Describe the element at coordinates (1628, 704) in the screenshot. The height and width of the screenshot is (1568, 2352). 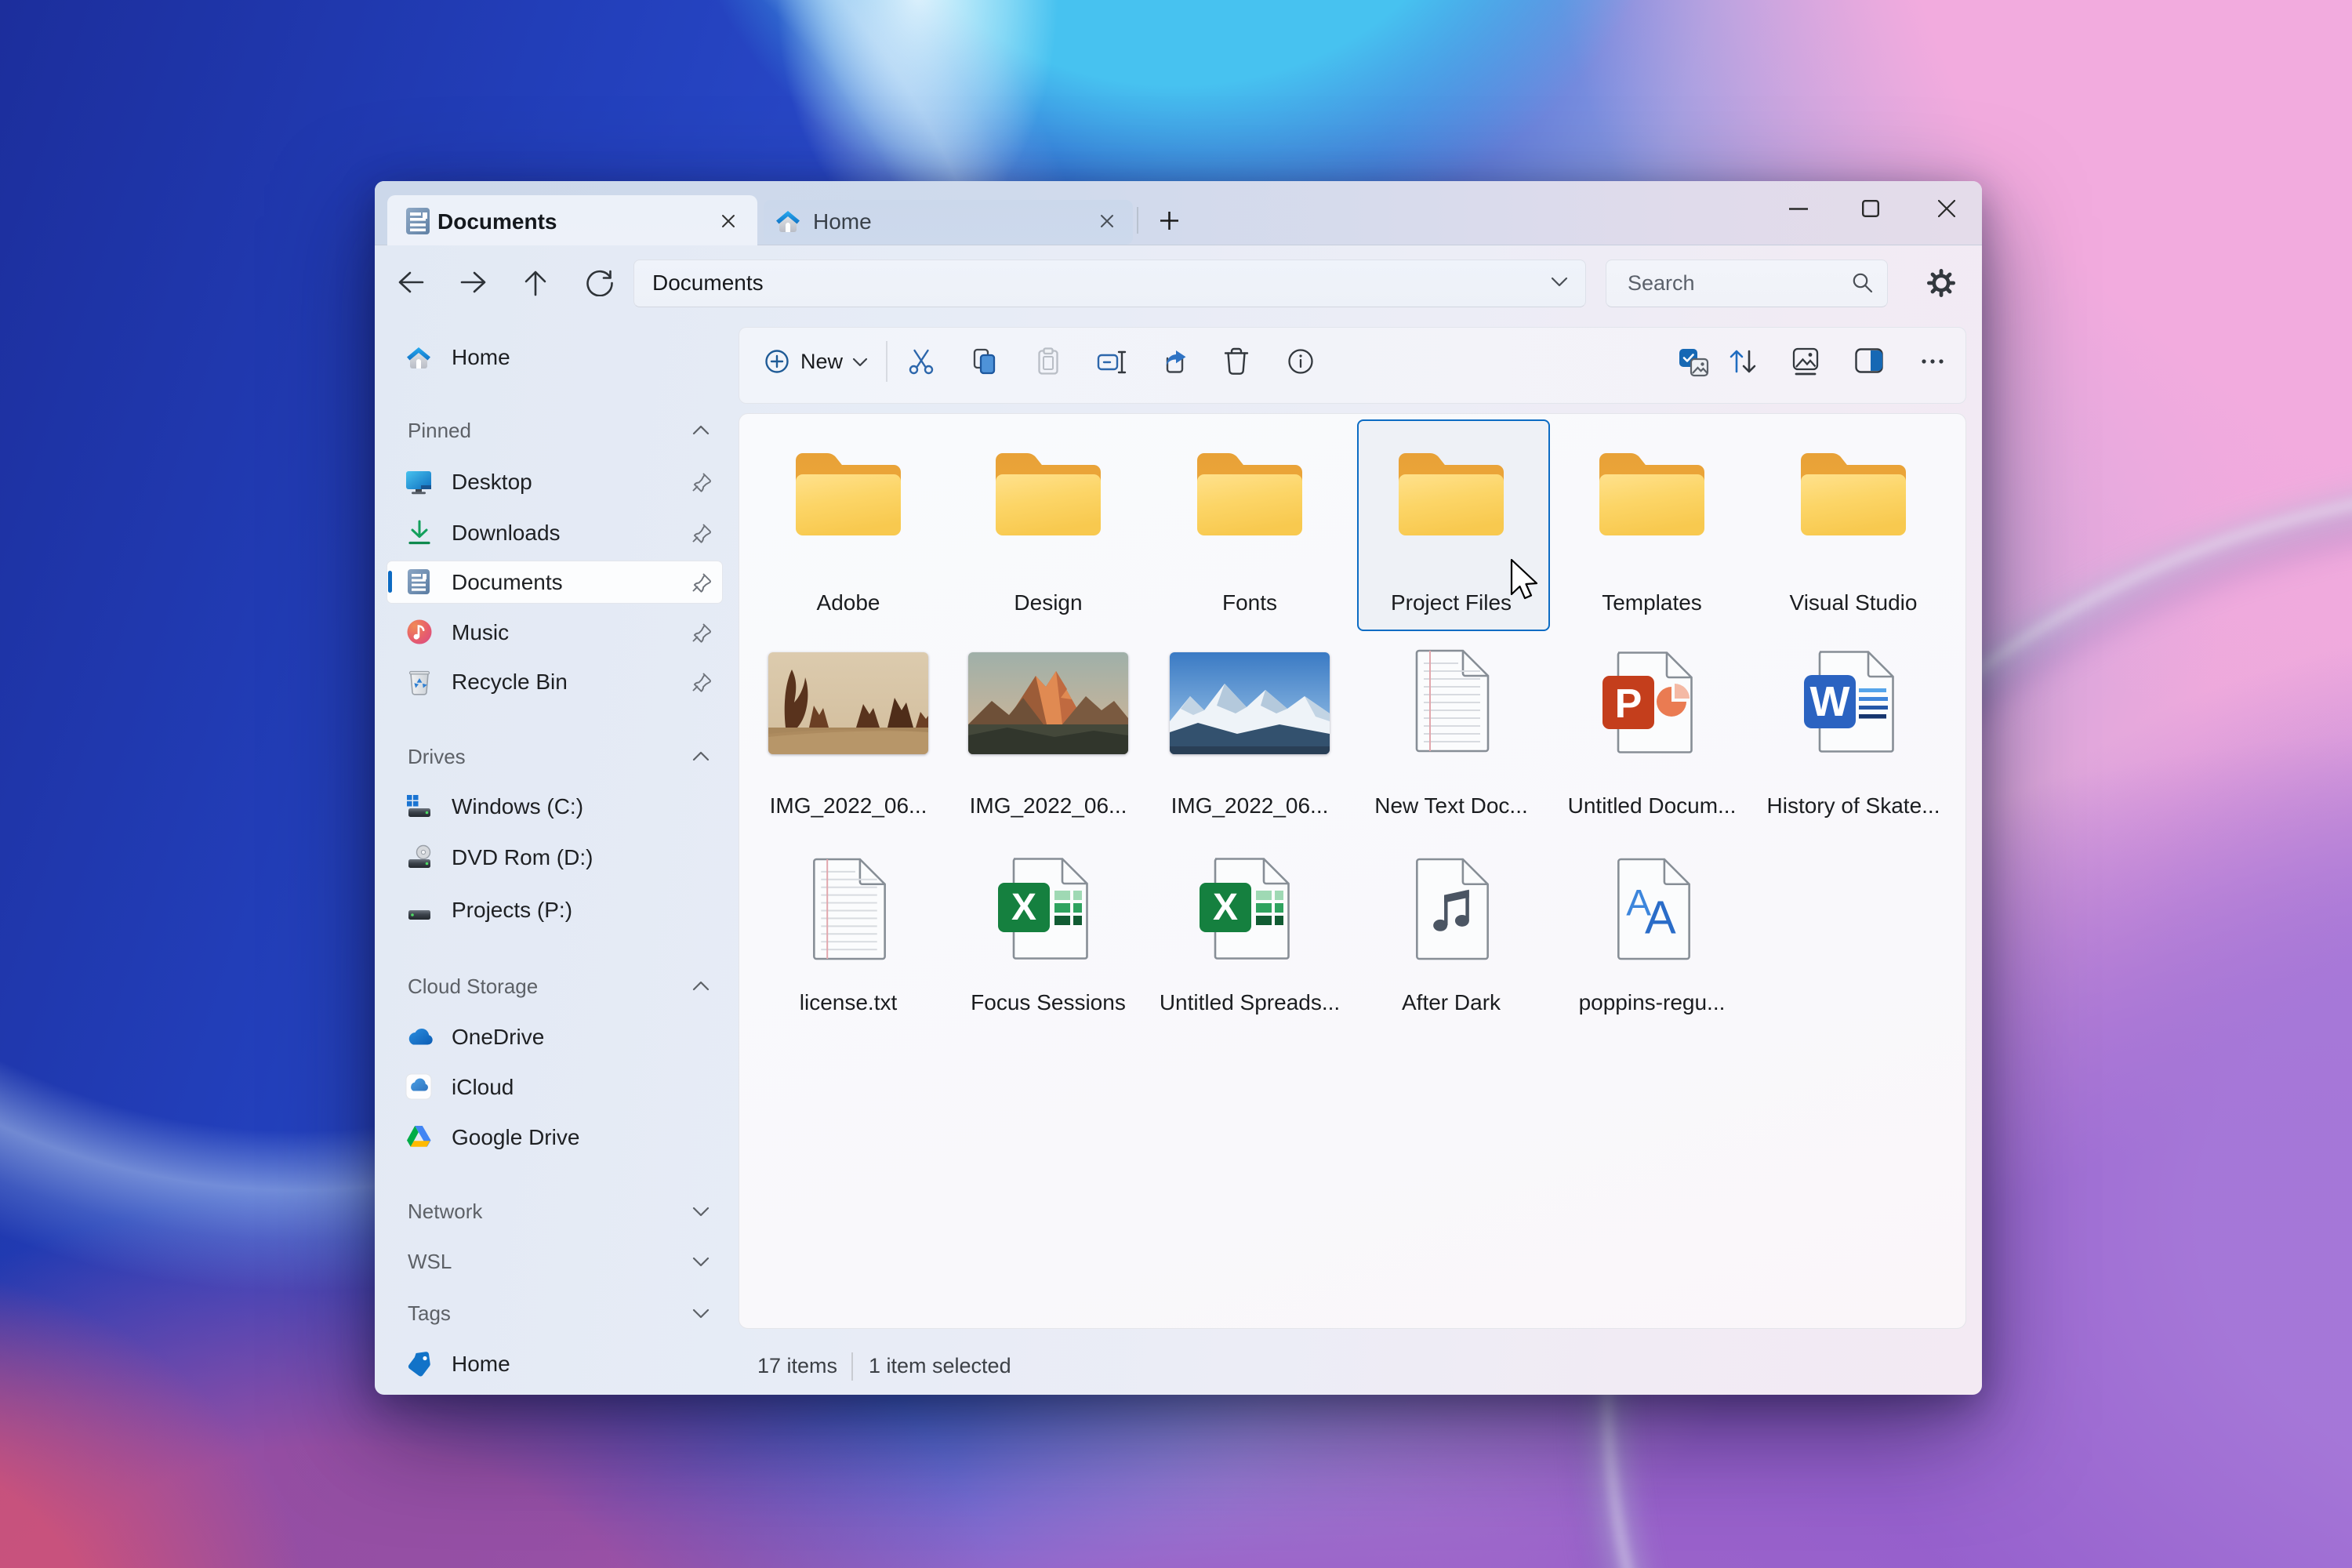
I see `svg-text: P` at that location.